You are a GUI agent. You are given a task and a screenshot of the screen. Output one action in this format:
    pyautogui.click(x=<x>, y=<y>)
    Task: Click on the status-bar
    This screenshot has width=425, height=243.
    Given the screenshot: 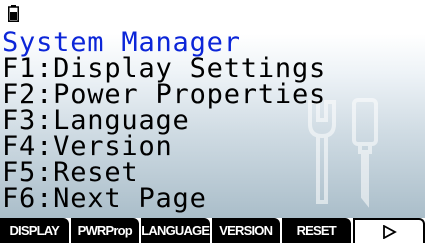 What is the action you would take?
    pyautogui.click(x=212, y=14)
    